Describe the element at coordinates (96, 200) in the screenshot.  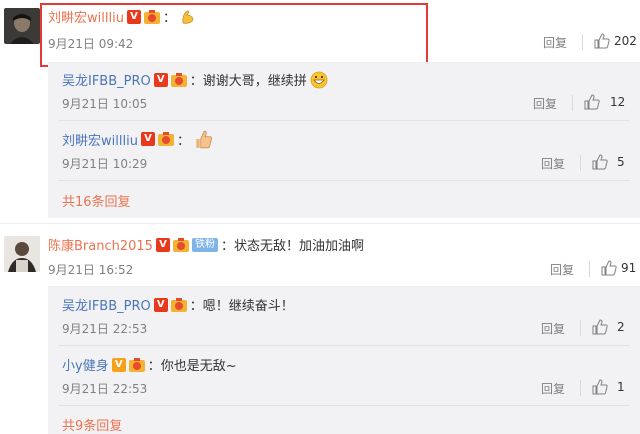
I see `view-more-replies-link: 共16条回复` at that location.